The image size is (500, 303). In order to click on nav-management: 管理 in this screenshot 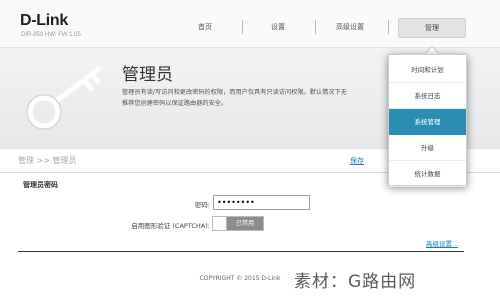, I will do `click(432, 28)`.